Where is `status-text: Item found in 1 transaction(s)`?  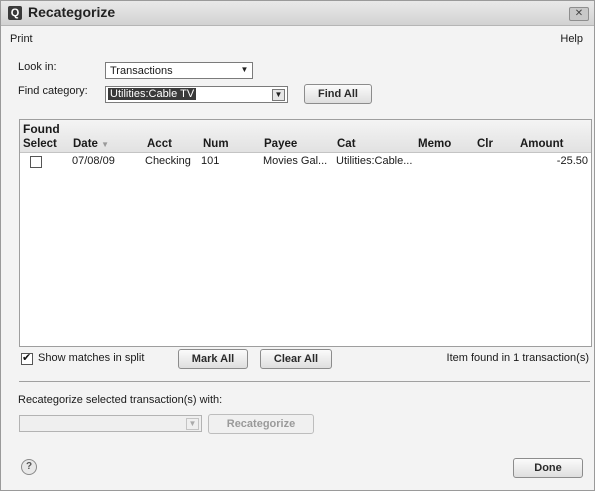
status-text: Item found in 1 transaction(s) is located at coordinates (517, 358).